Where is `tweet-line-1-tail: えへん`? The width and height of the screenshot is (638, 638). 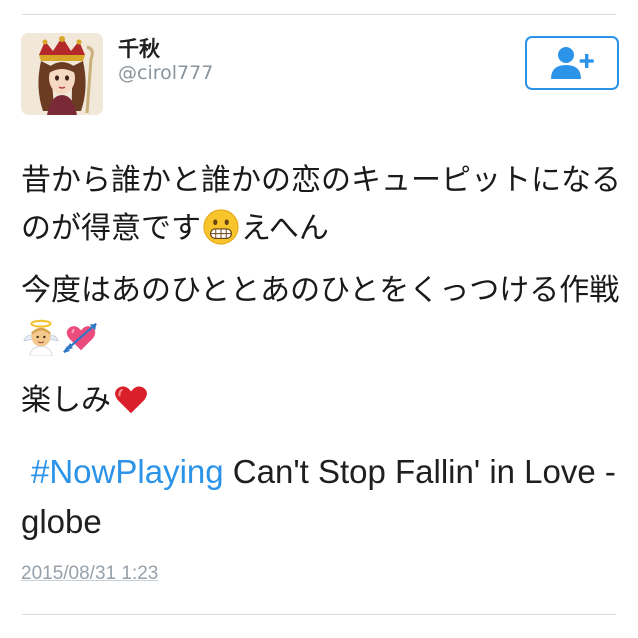
tweet-line-1-tail: えへん is located at coordinates (285, 228).